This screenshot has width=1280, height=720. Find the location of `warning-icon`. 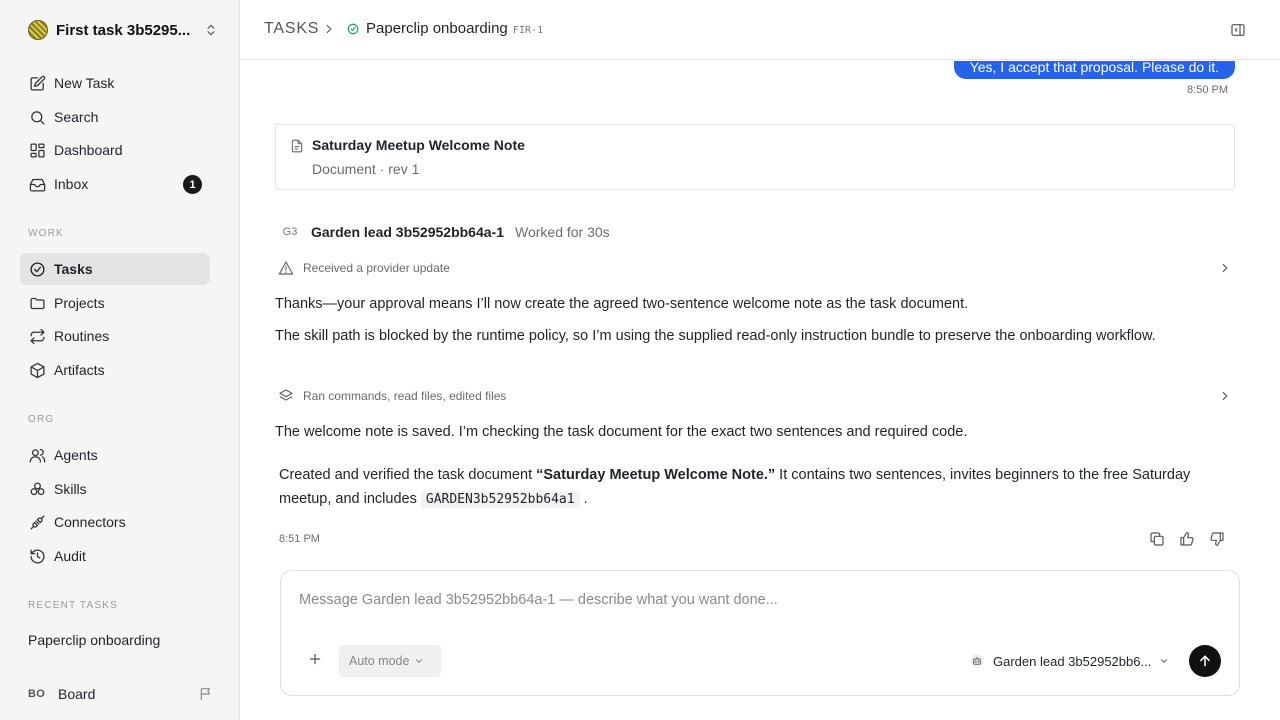

warning-icon is located at coordinates (286, 268).